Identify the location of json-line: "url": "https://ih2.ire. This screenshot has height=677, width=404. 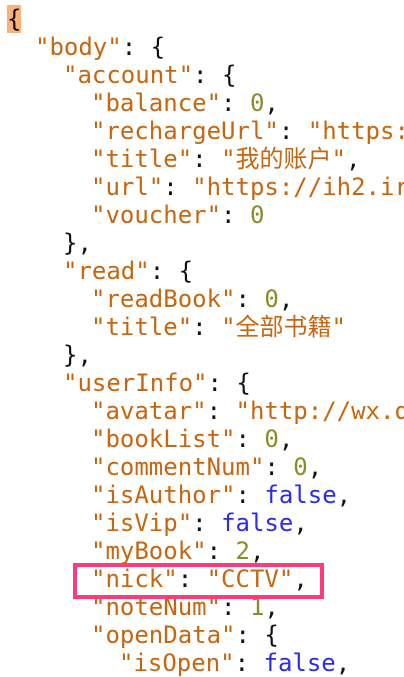
(247, 187).